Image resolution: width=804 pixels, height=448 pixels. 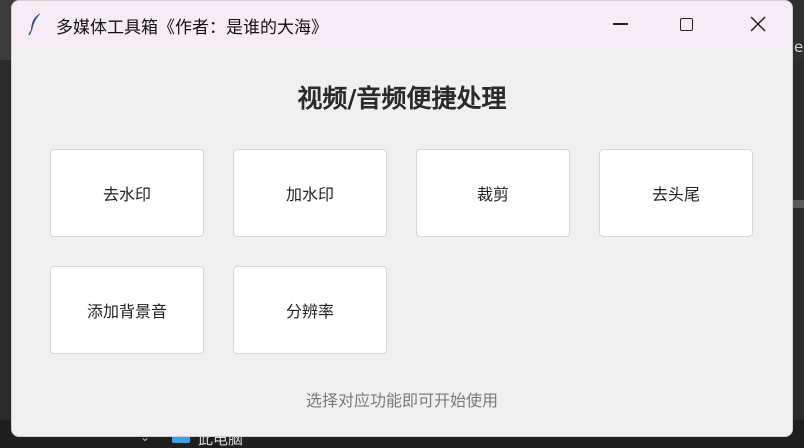 I want to click on maximize-button, so click(x=686, y=24).